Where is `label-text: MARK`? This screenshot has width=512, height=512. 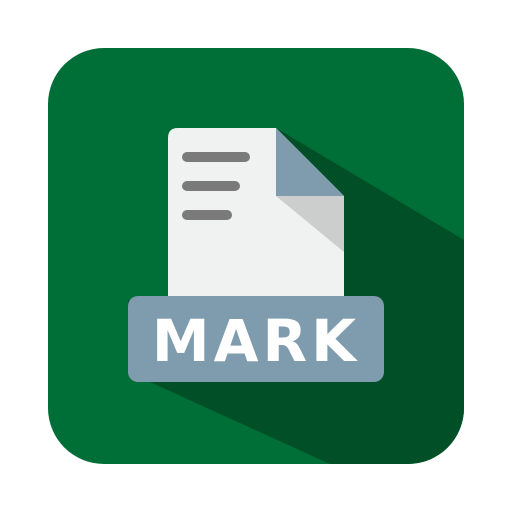
label-text: MARK is located at coordinates (256, 341).